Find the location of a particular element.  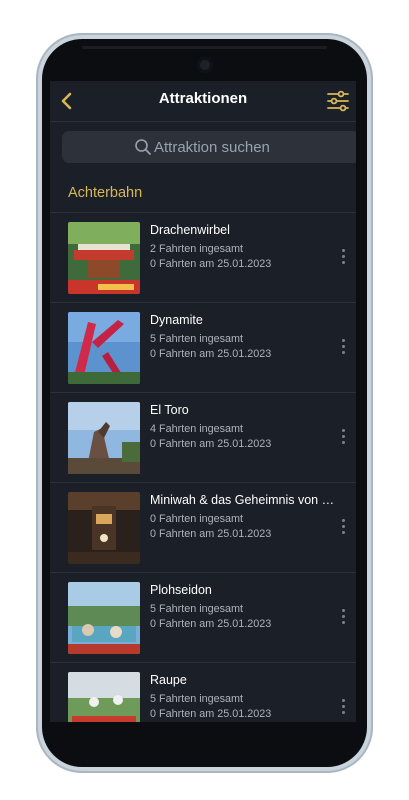

search-bar is located at coordinates (209, 147).